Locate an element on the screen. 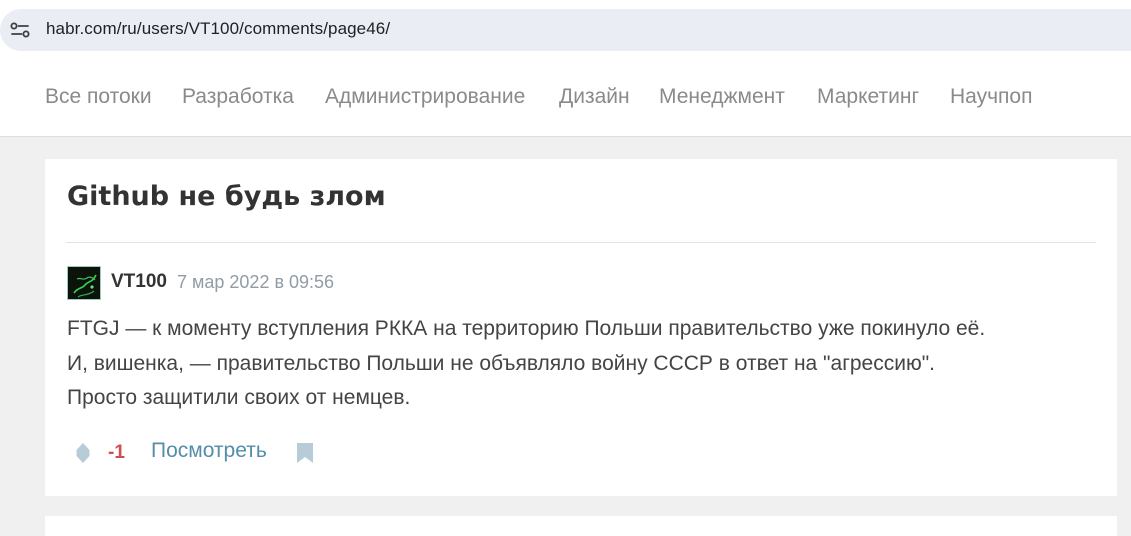 Image resolution: width=1131 pixels, height=536 pixels. site-info-icon is located at coordinates (20, 30).